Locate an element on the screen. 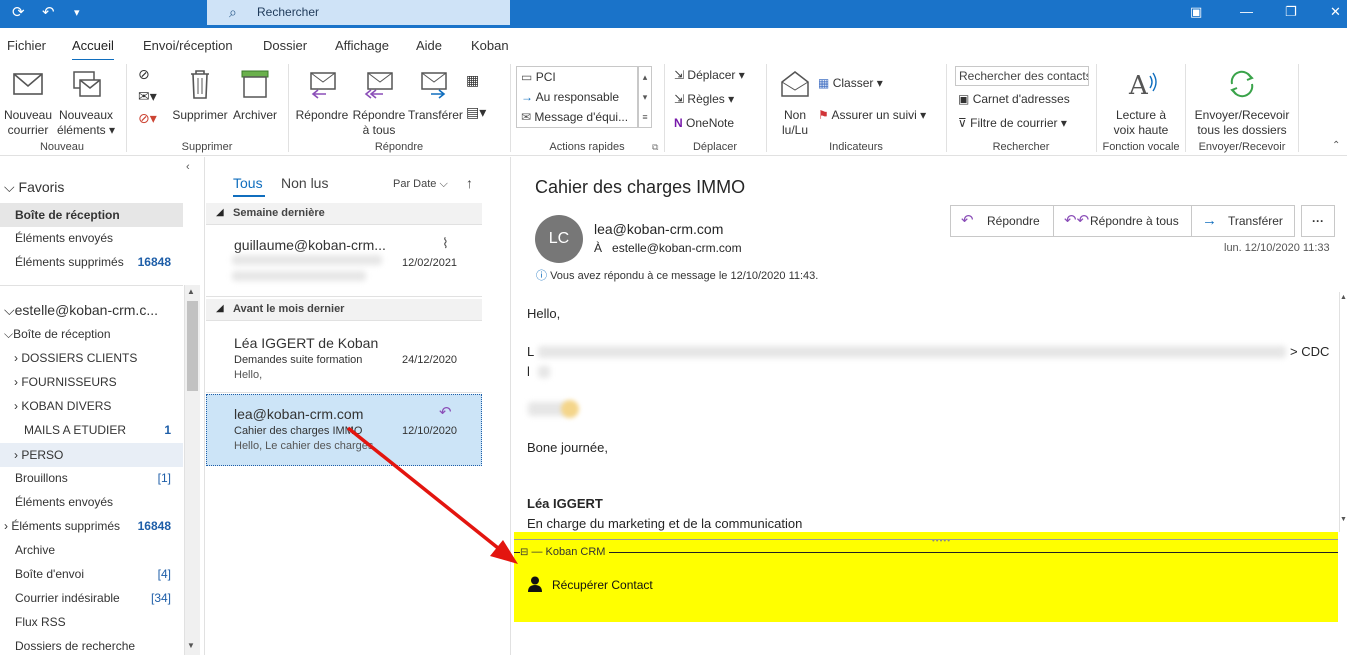 The height and width of the screenshot is (655, 1347). annotation-arrow is located at coordinates (432, 495).